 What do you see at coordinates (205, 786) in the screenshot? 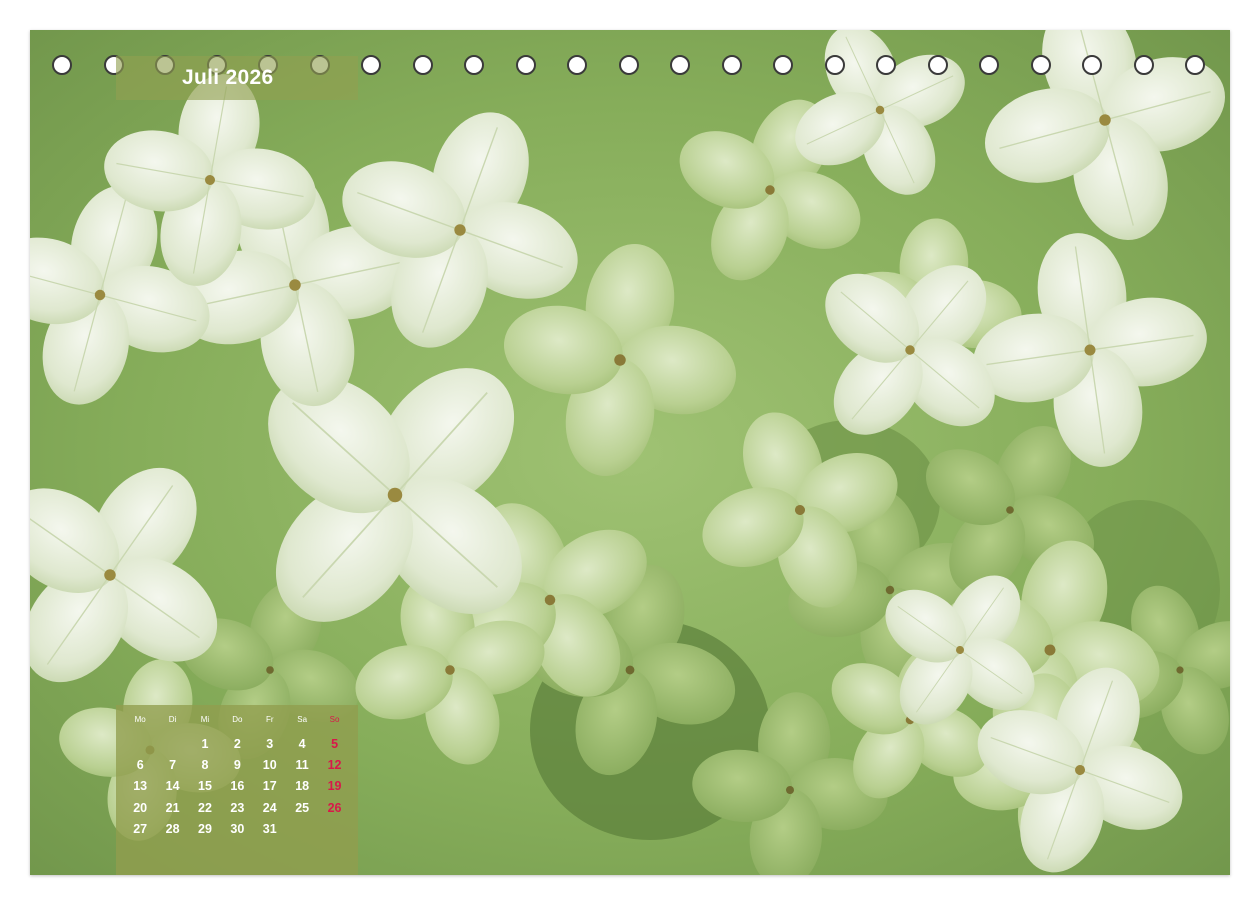
I see `day-cell: 15` at bounding box center [205, 786].